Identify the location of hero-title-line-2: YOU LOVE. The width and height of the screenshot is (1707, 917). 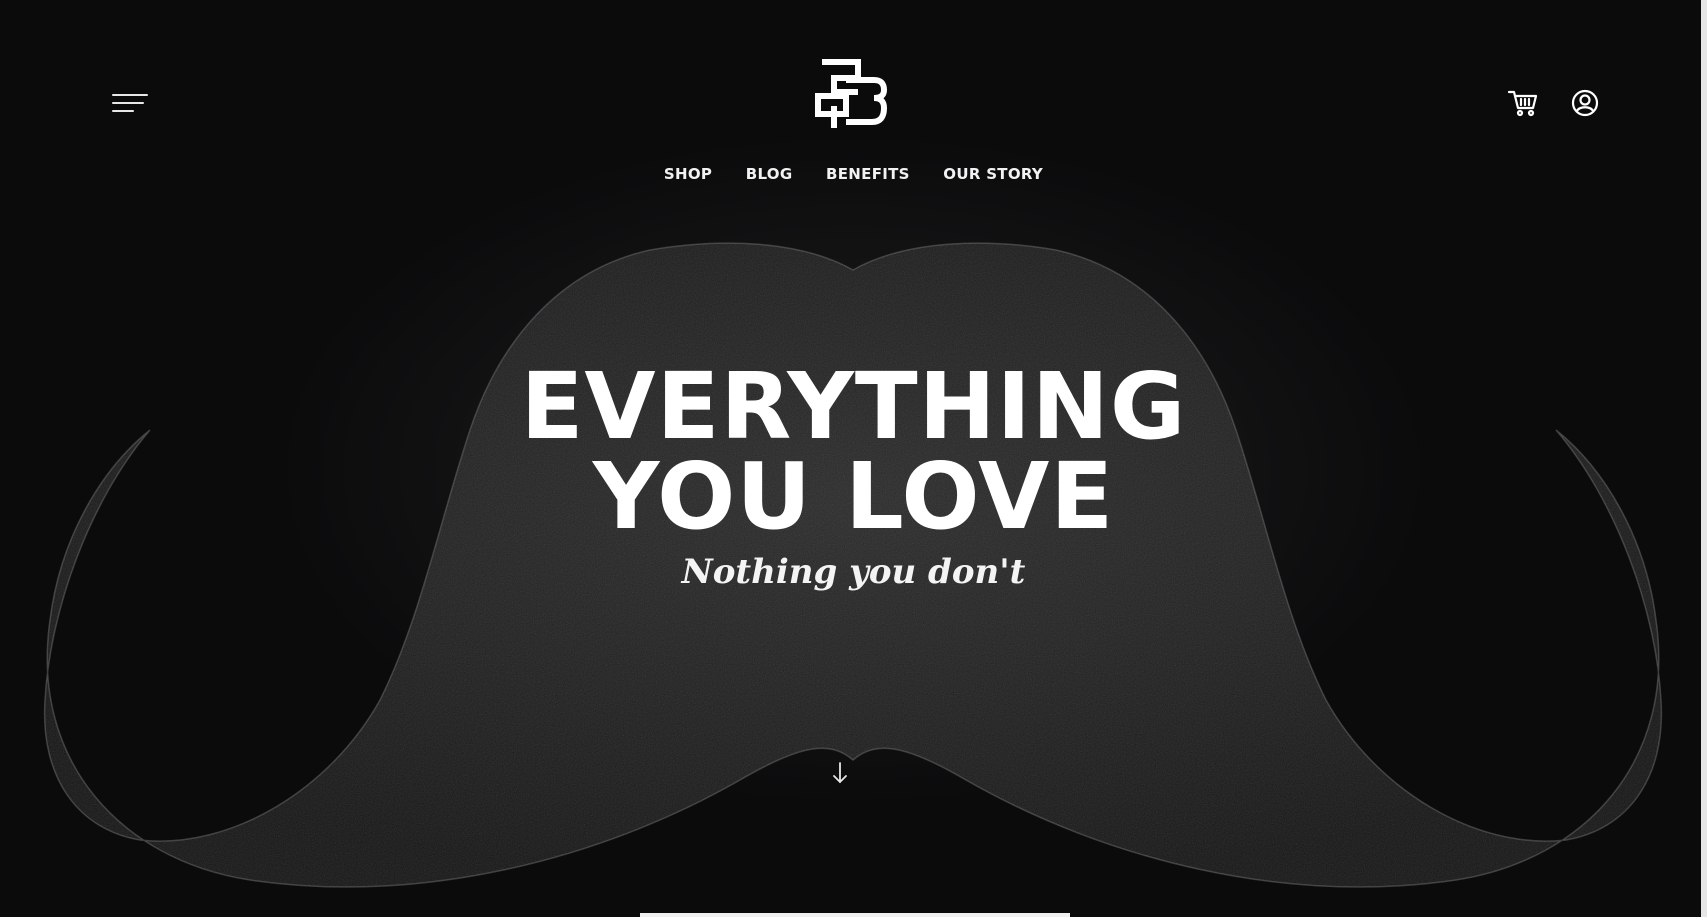
(853, 496).